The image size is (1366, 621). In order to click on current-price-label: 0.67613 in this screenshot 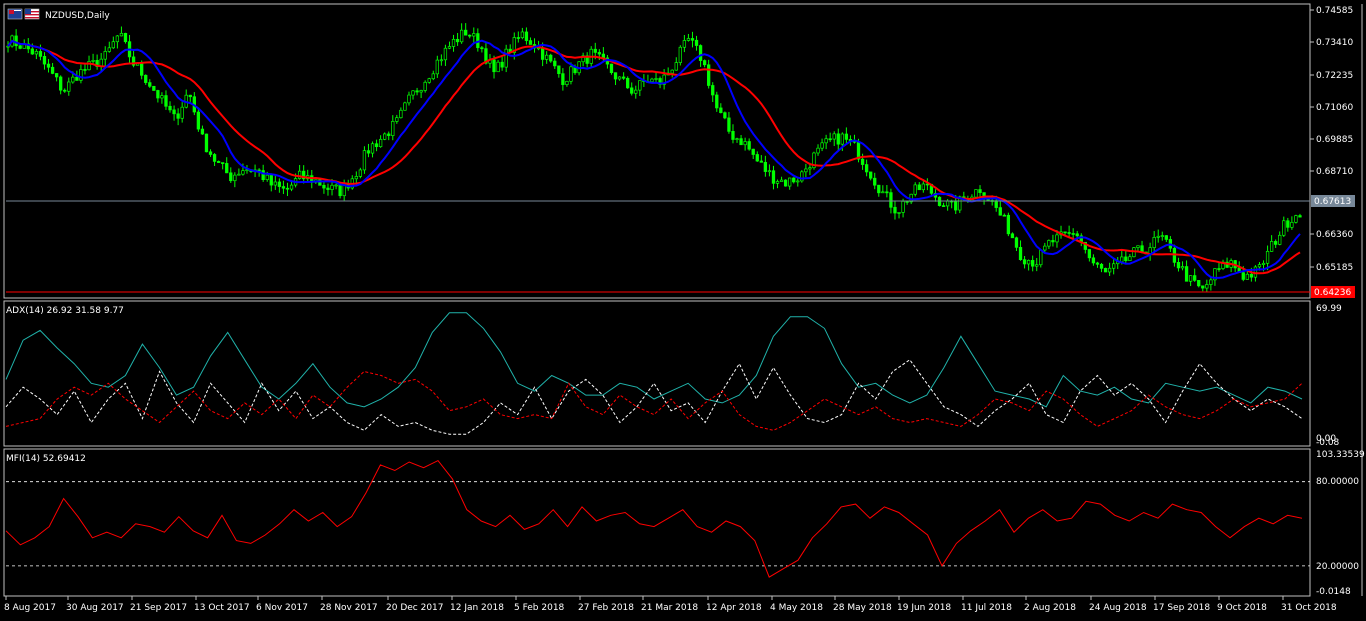, I will do `click(1332, 202)`.